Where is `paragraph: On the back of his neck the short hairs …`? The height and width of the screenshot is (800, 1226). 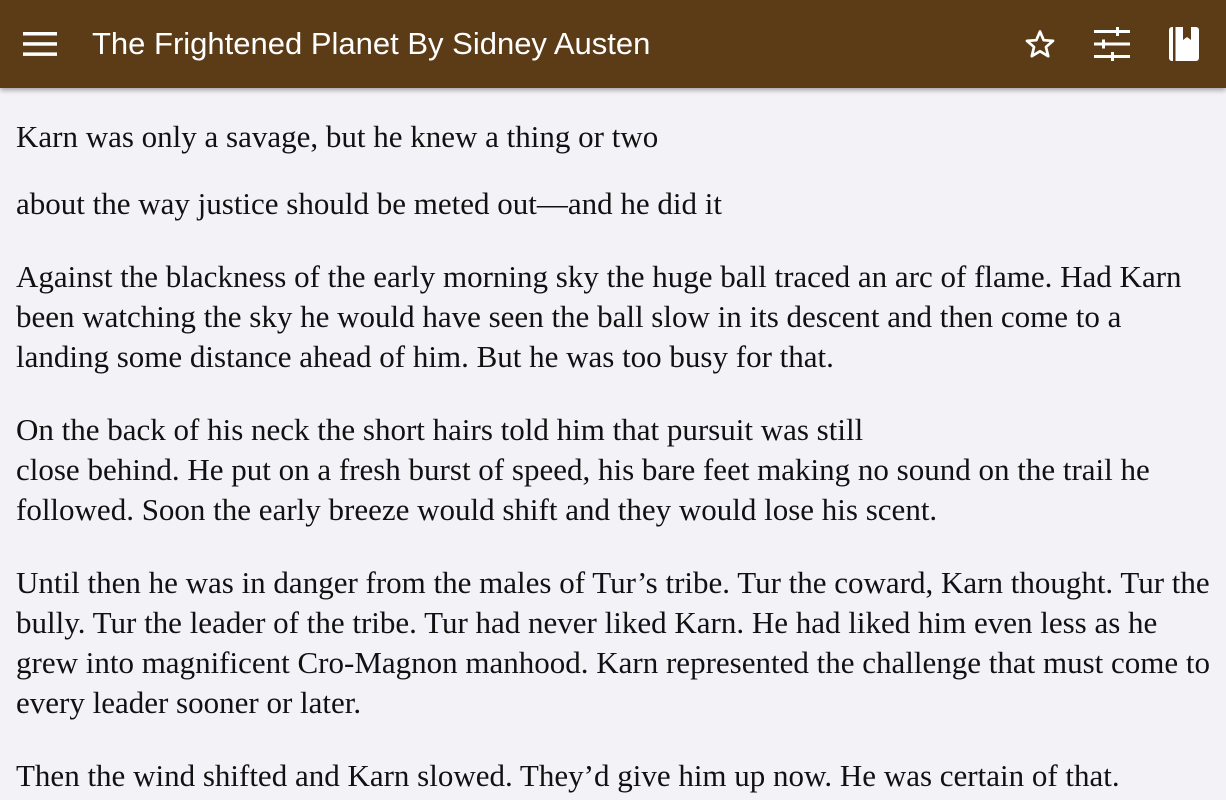 paragraph: On the back of his neck the short hairs … is located at coordinates (440, 429).